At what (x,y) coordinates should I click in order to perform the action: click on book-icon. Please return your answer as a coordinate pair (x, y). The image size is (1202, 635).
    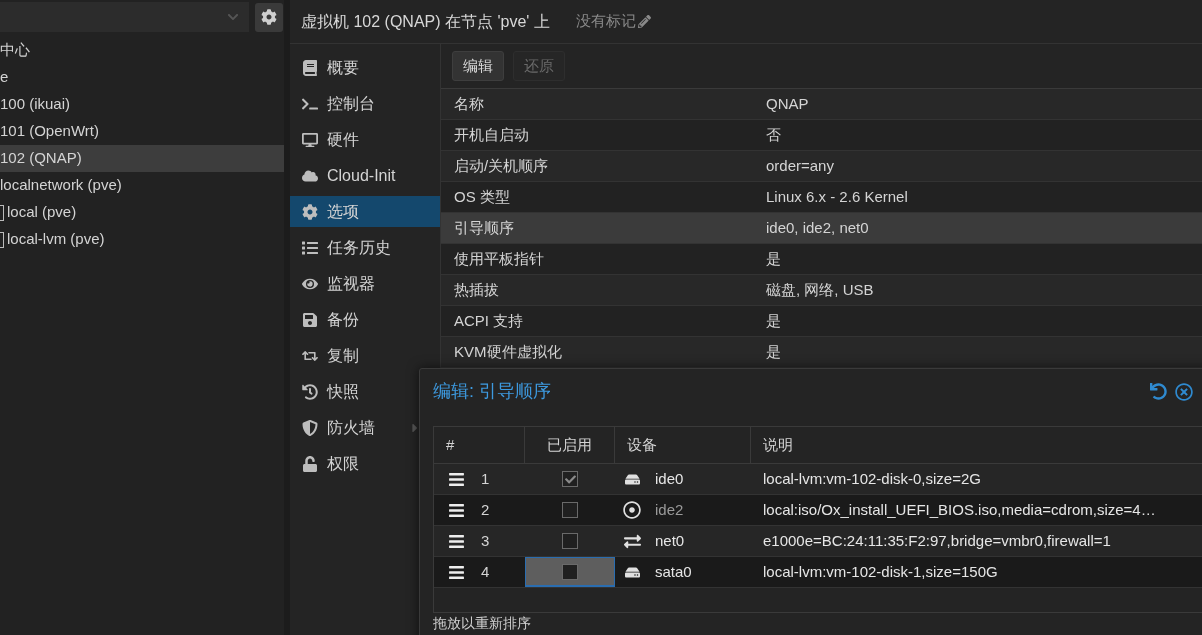
    Looking at the image, I should click on (310, 67).